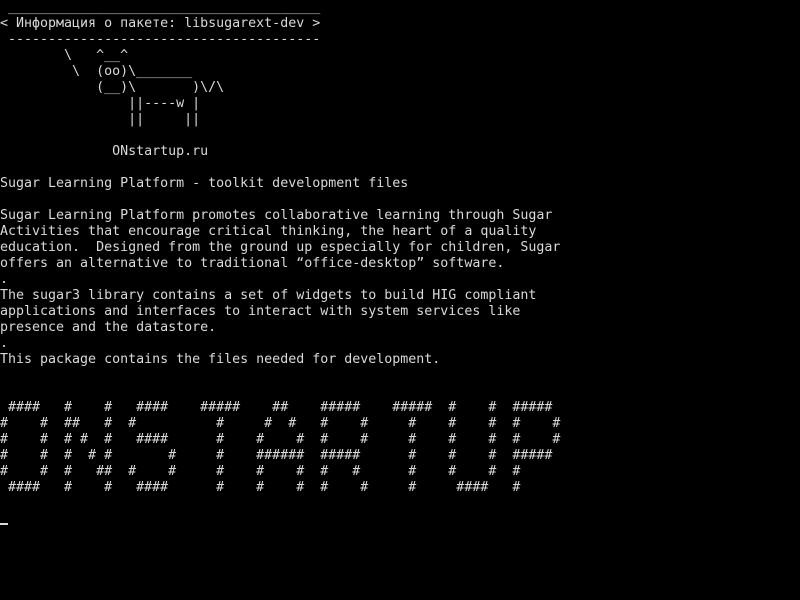 Image resolution: width=800 pixels, height=600 pixels. What do you see at coordinates (4, 524) in the screenshot?
I see `text-cursor` at bounding box center [4, 524].